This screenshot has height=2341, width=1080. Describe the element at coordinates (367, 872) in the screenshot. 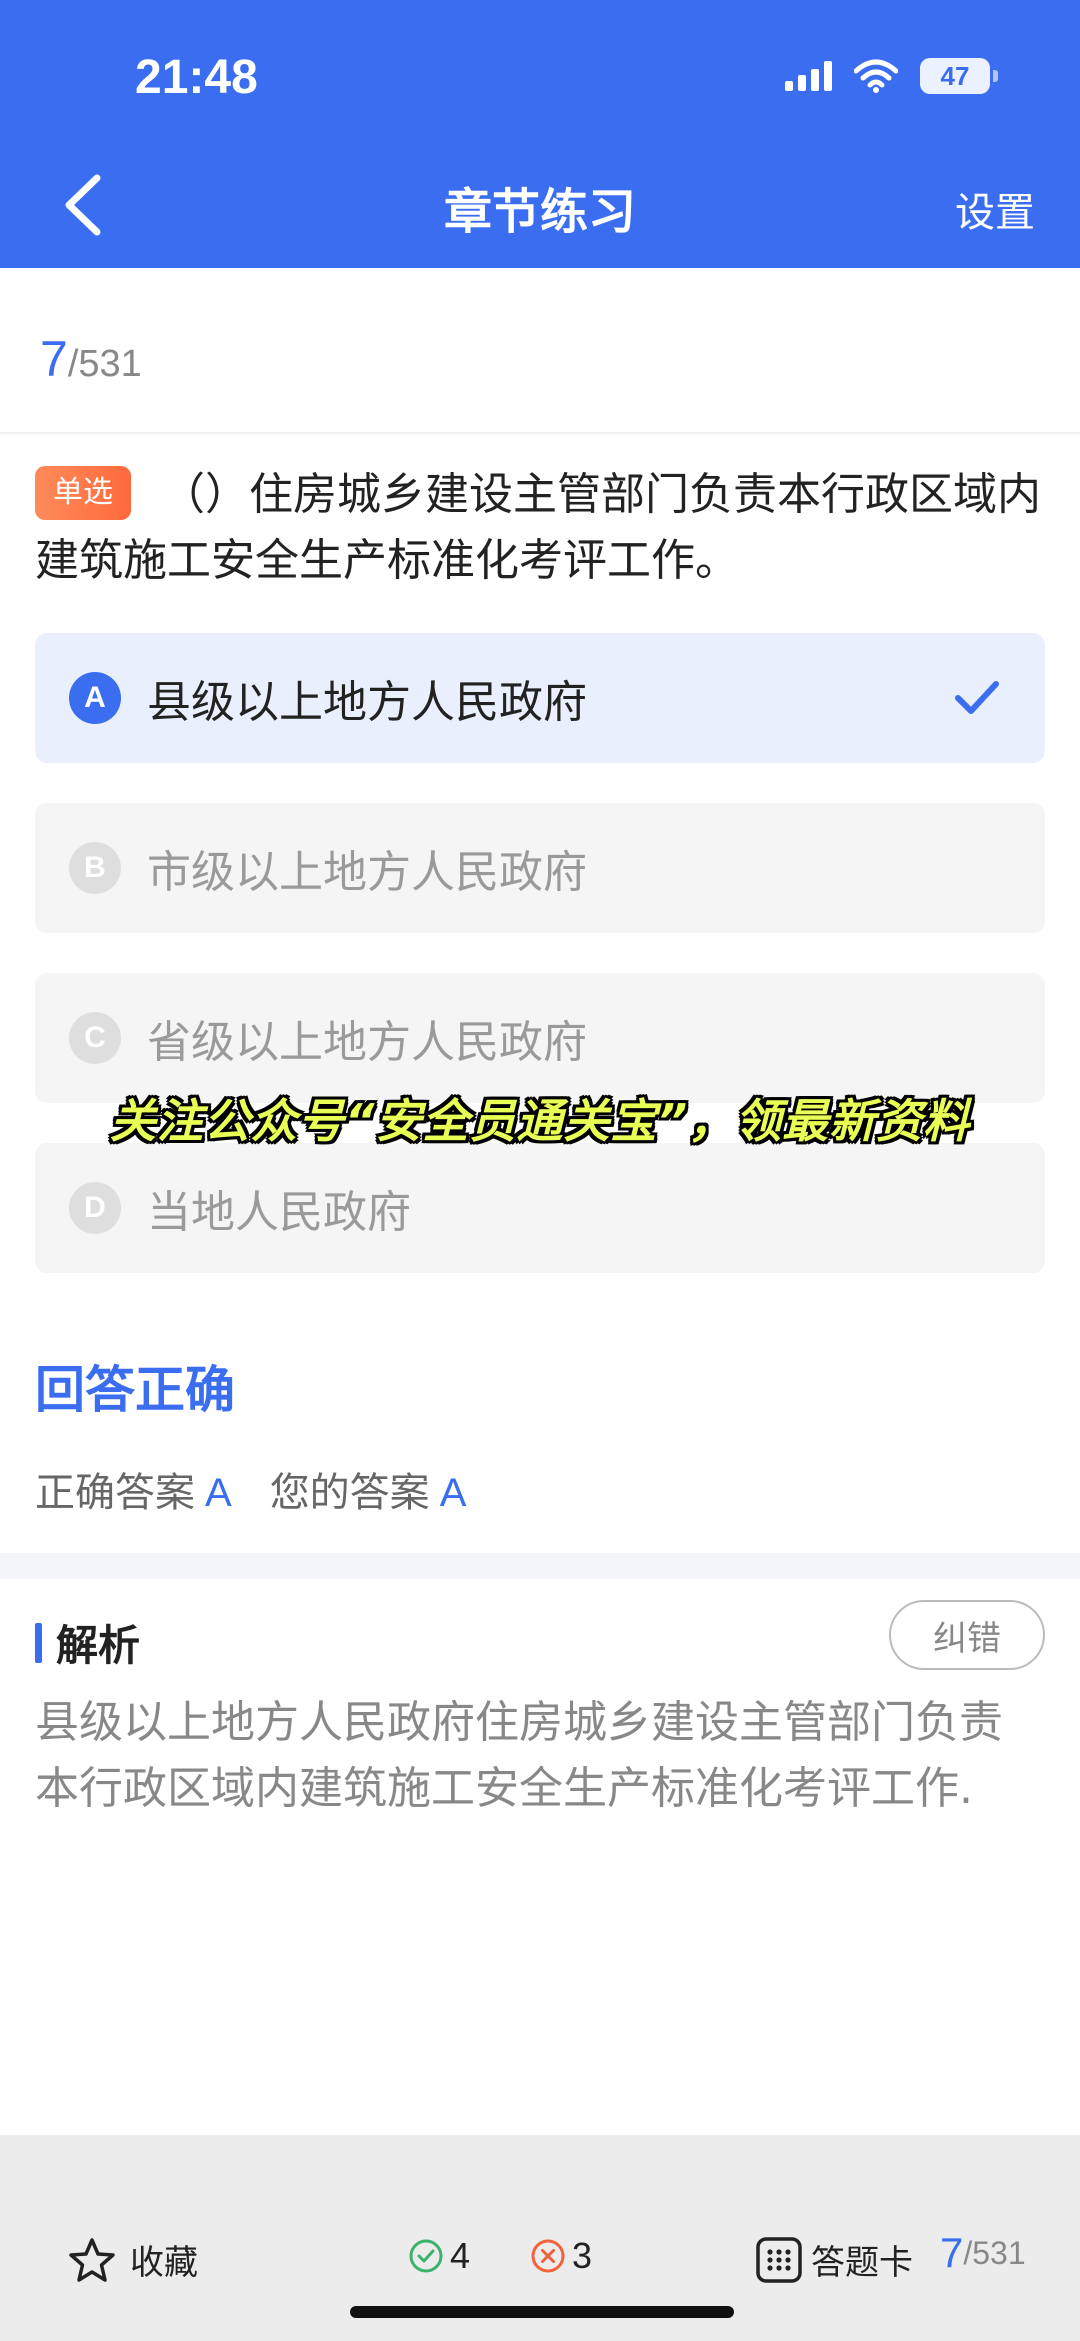

I see `option-text: 市级以上地方人民政府` at that location.